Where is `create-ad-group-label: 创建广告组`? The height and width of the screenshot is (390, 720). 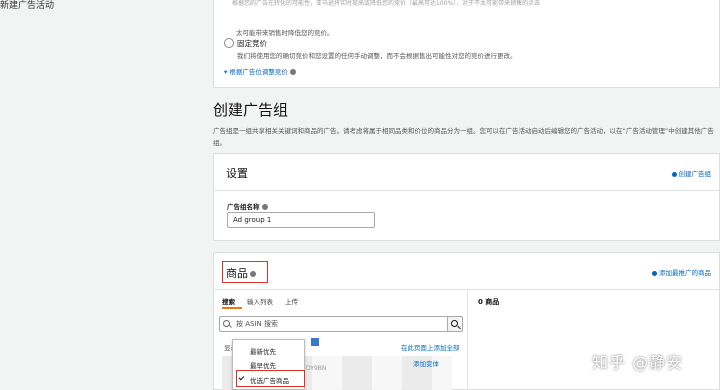
create-ad-group-label: 创建广告组 is located at coordinates (695, 174).